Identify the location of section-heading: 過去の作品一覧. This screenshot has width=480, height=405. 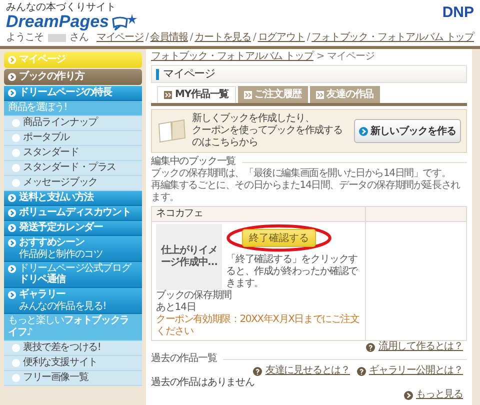
(184, 359).